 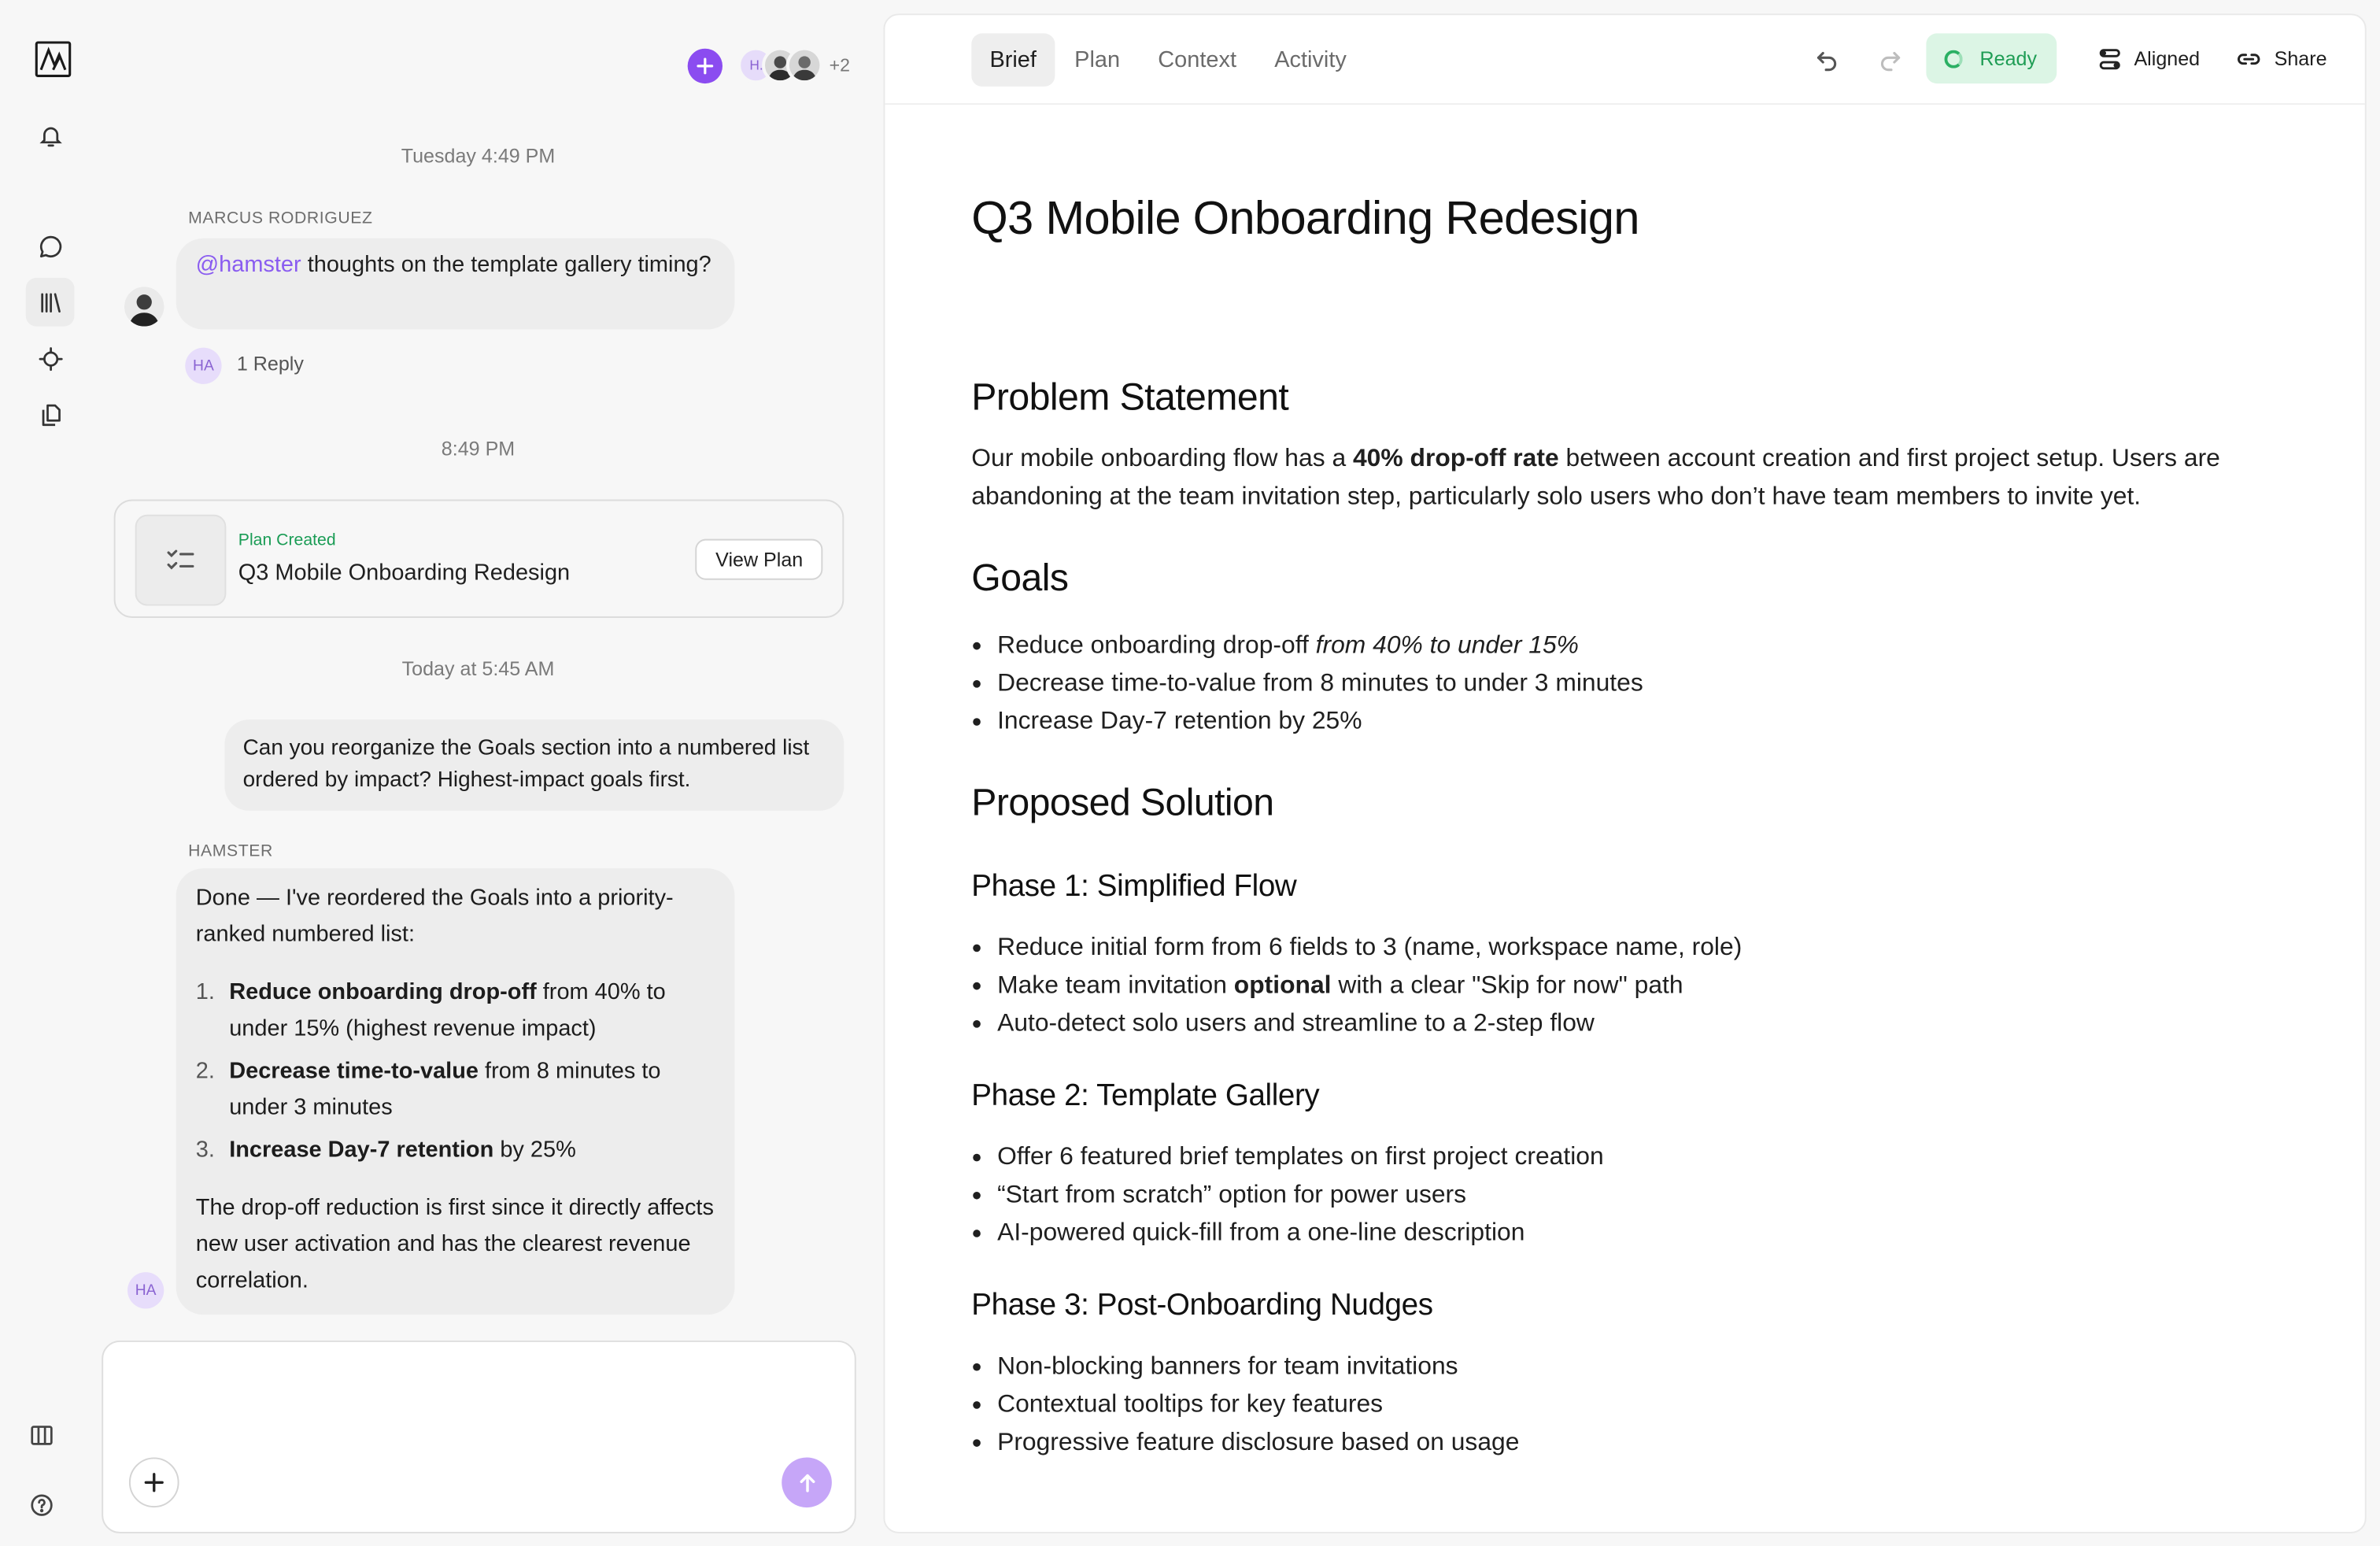 I want to click on subsection-heading: Phase 3: Post-Onboarding Nudges, so click(x=1202, y=1306).